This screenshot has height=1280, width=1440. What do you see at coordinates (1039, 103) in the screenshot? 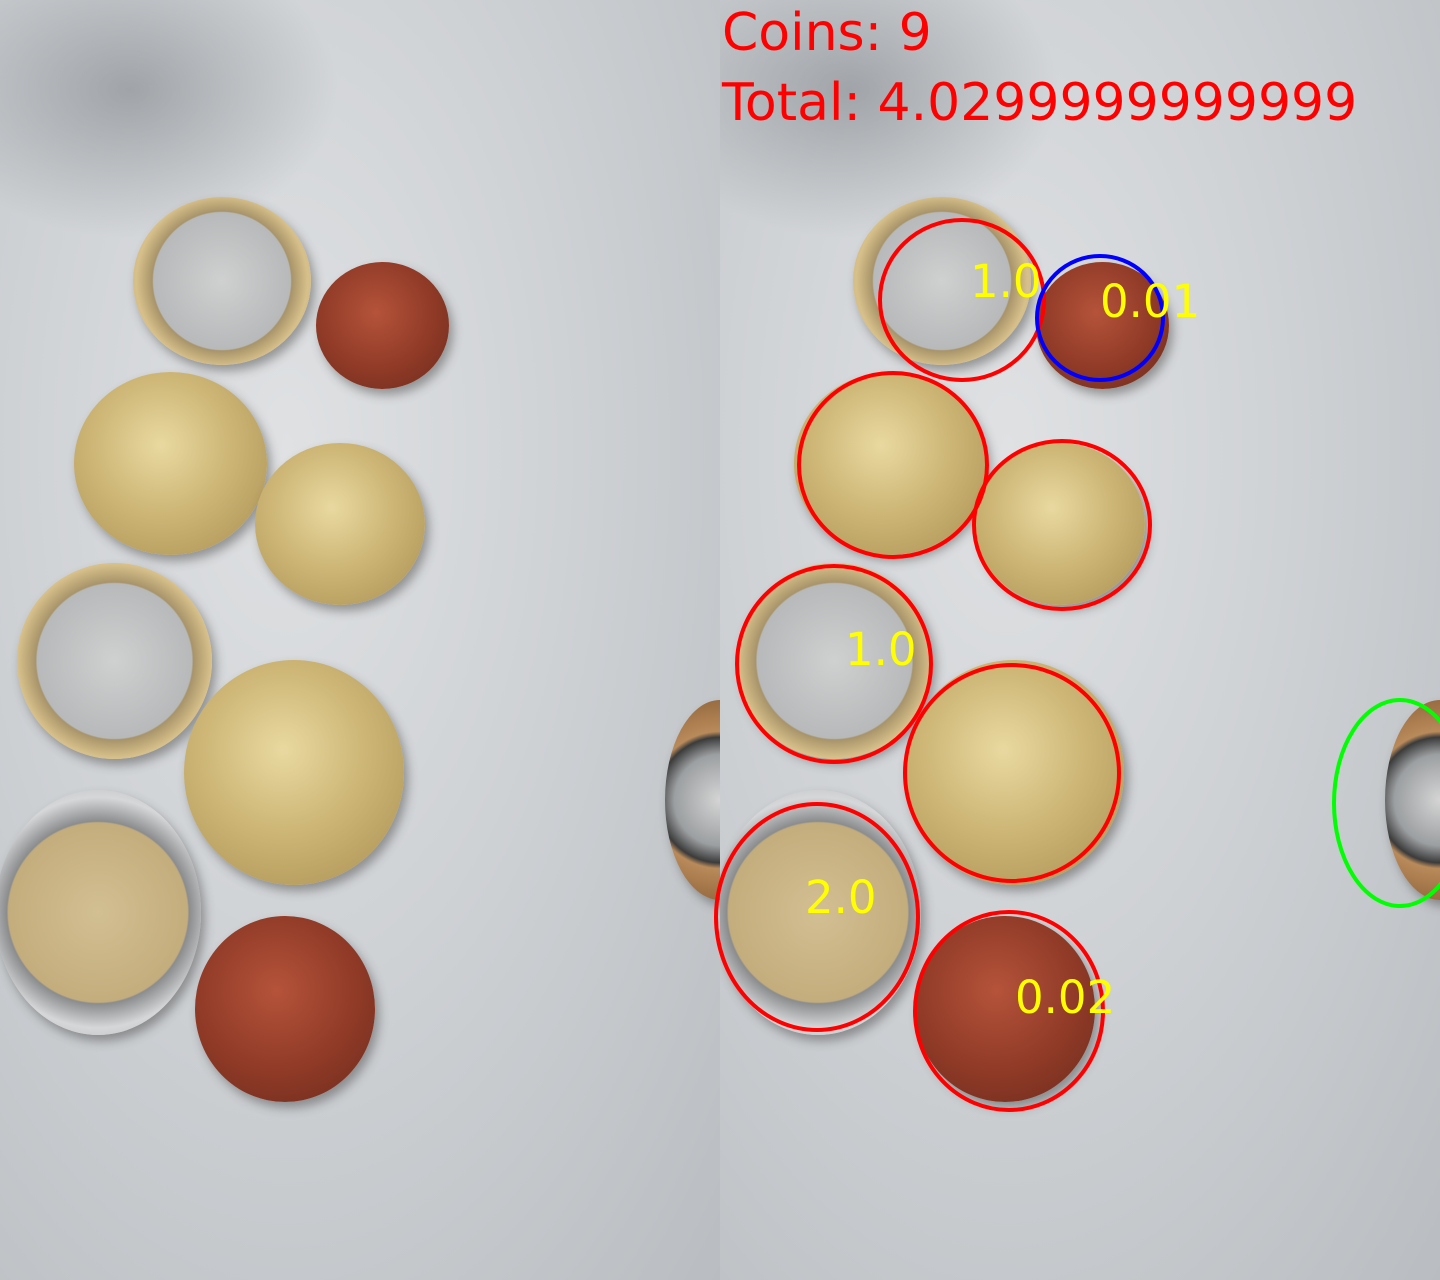
I see `total-value-text: Total: 4.0299999999999` at bounding box center [1039, 103].